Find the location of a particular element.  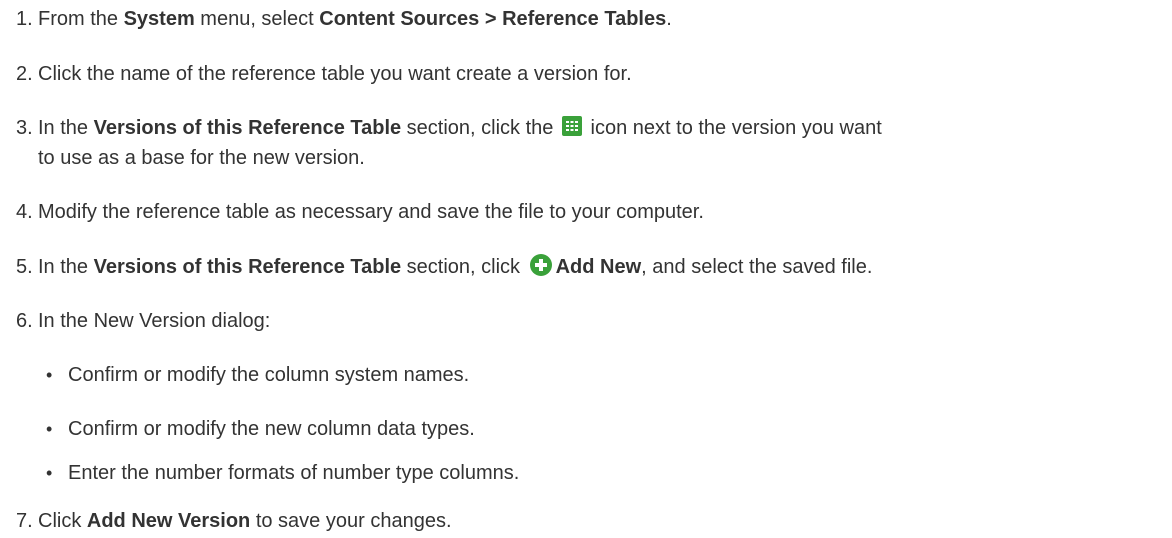

menu-name: System is located at coordinates (159, 19).